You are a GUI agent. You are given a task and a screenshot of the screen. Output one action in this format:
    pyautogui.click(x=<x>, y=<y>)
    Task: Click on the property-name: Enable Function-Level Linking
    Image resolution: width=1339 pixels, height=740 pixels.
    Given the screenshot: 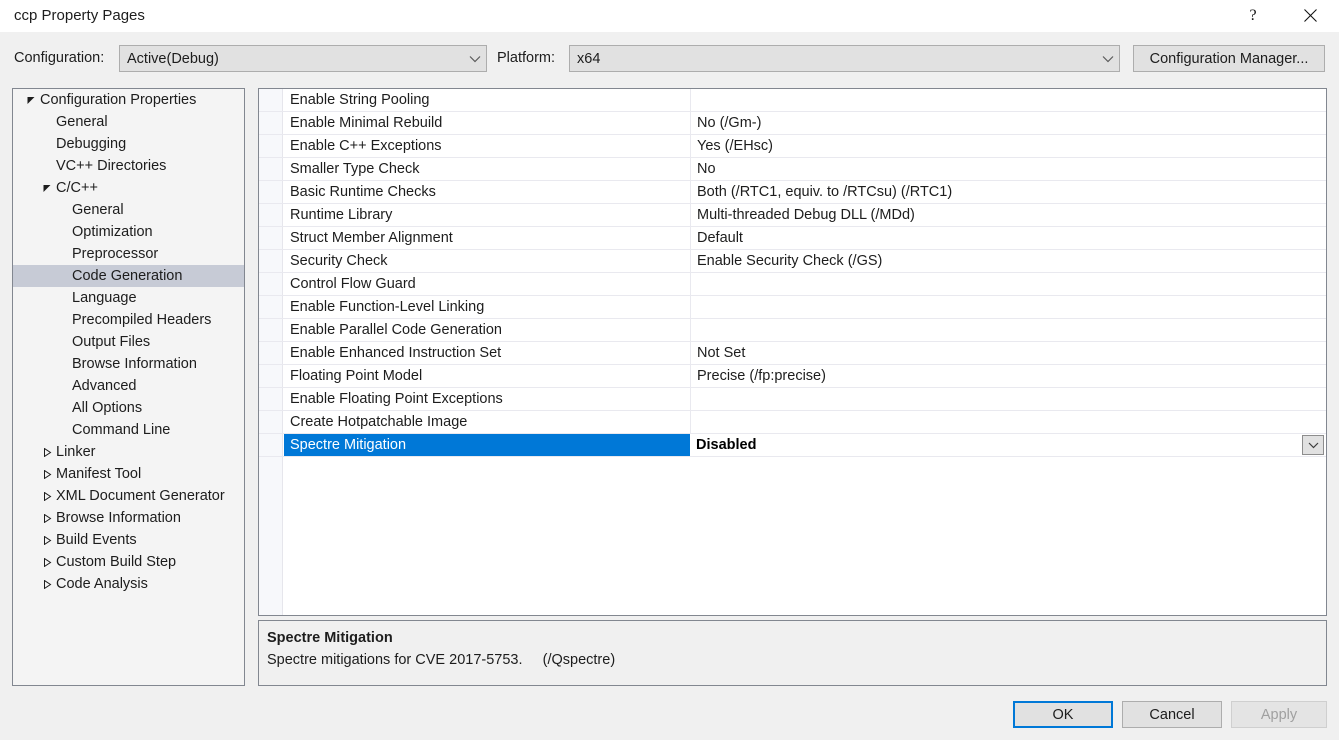 What is the action you would take?
    pyautogui.click(x=487, y=307)
    